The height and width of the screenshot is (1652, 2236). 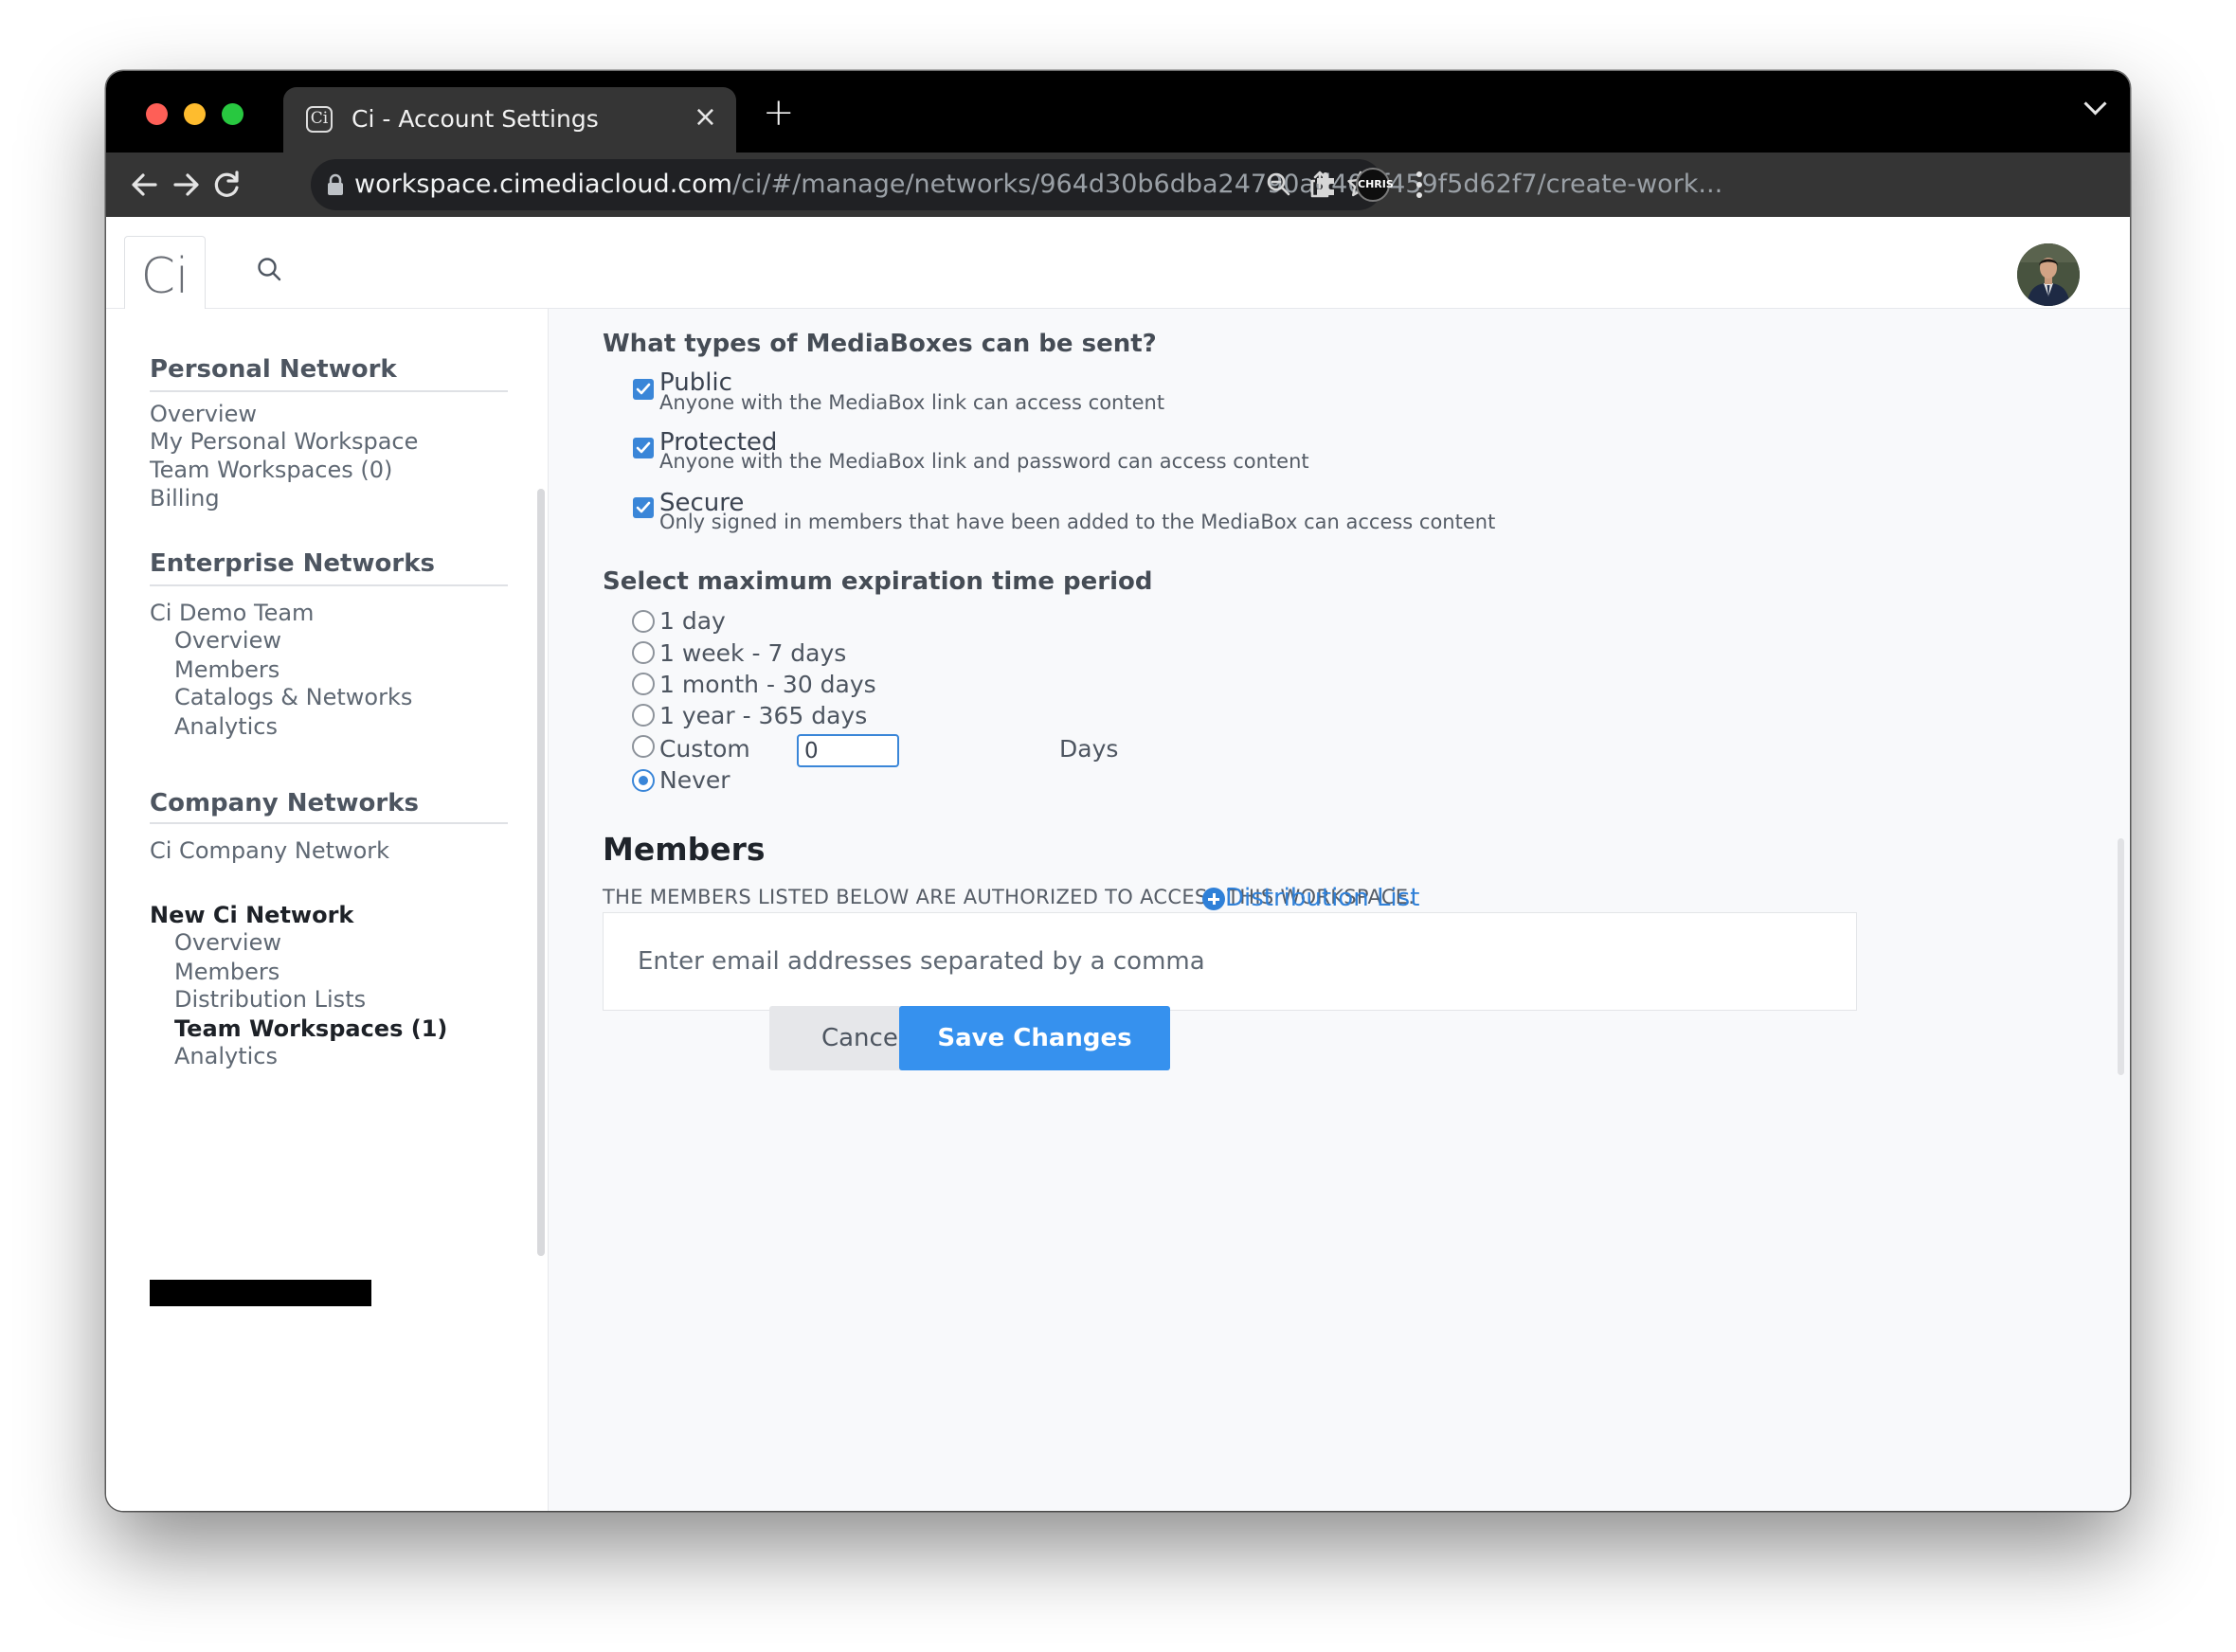 What do you see at coordinates (145, 184) in the screenshot?
I see `back-arrow-icon` at bounding box center [145, 184].